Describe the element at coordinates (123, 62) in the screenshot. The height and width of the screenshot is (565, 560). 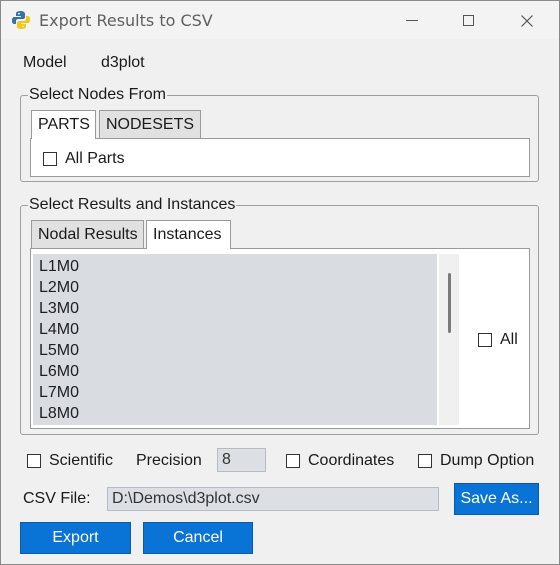
I see `model-value: d3plot` at that location.